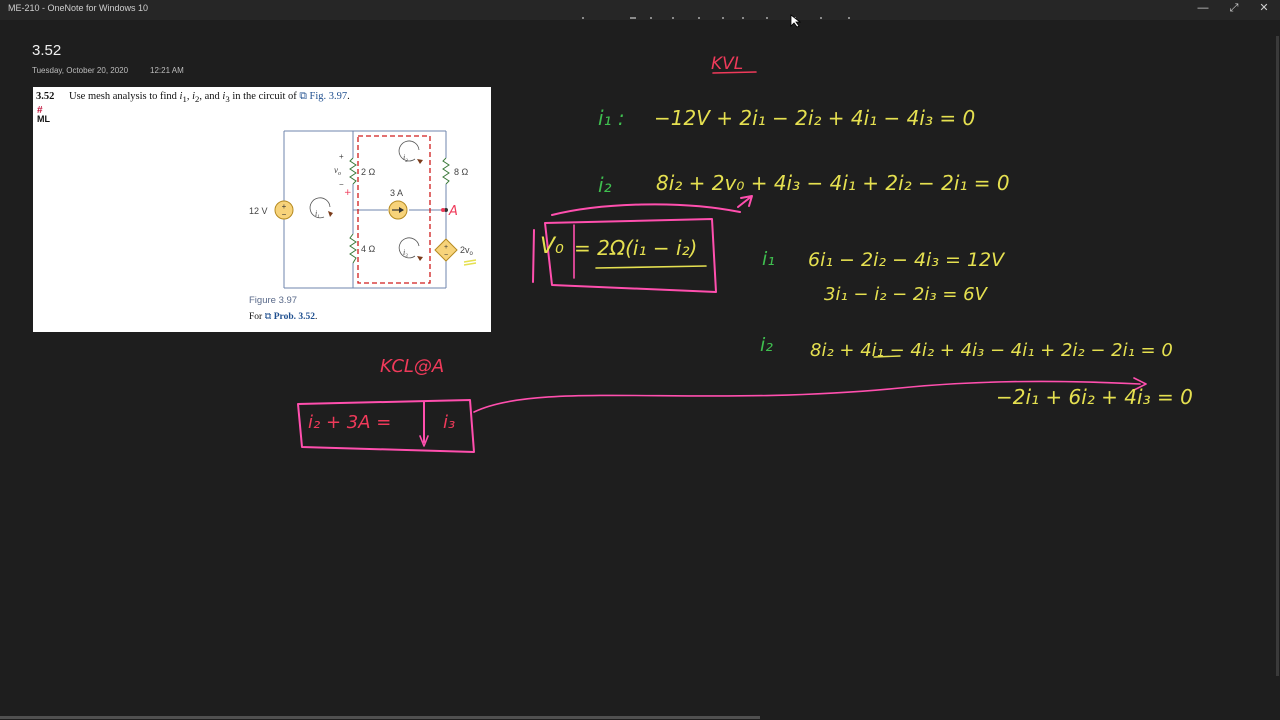 The height and width of the screenshot is (720, 1280). Describe the element at coordinates (412, 366) in the screenshot. I see `ink-kcl-heading: KCL@A` at that location.